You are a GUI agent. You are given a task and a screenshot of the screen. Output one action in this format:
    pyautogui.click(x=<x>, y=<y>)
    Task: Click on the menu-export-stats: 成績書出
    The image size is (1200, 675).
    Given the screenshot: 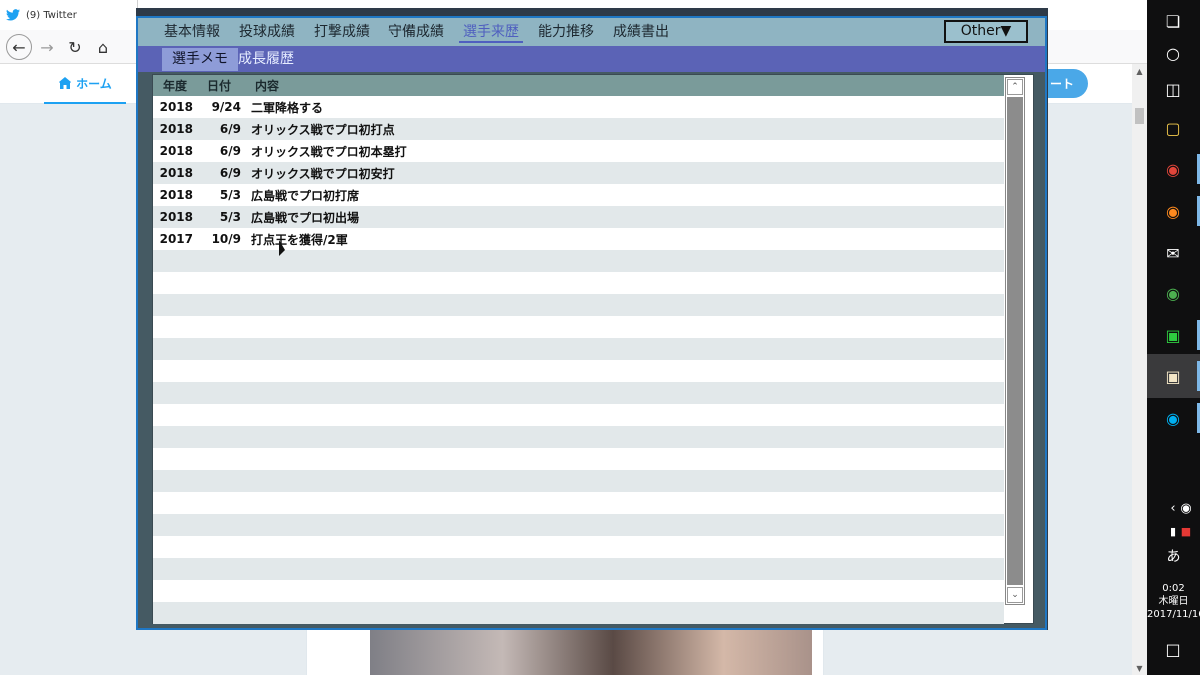 What is the action you would take?
    pyautogui.click(x=641, y=32)
    